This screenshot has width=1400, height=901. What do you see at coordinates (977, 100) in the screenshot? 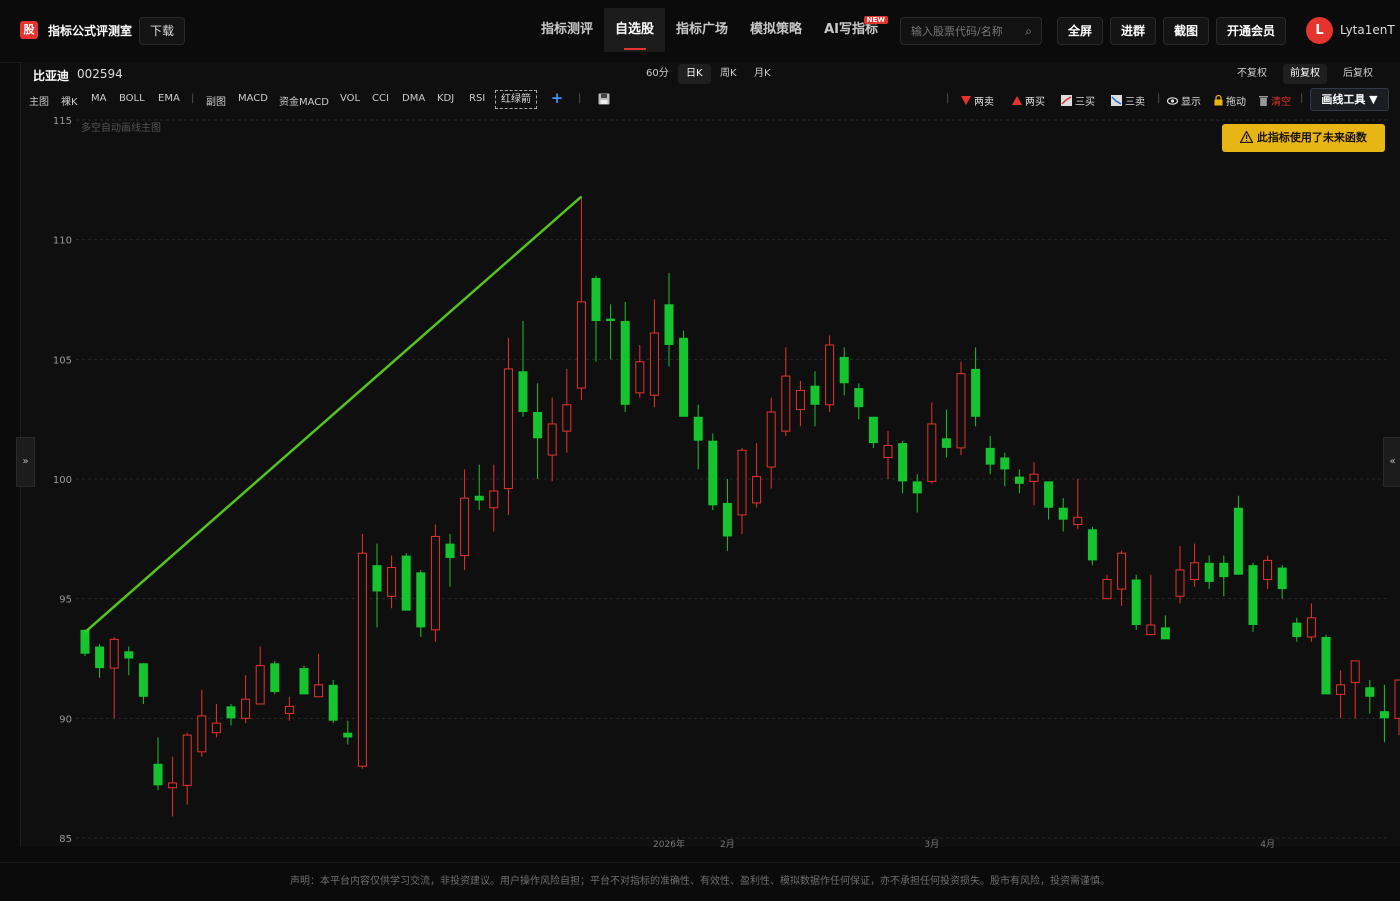
I see `two-sell-tool: 两卖` at bounding box center [977, 100].